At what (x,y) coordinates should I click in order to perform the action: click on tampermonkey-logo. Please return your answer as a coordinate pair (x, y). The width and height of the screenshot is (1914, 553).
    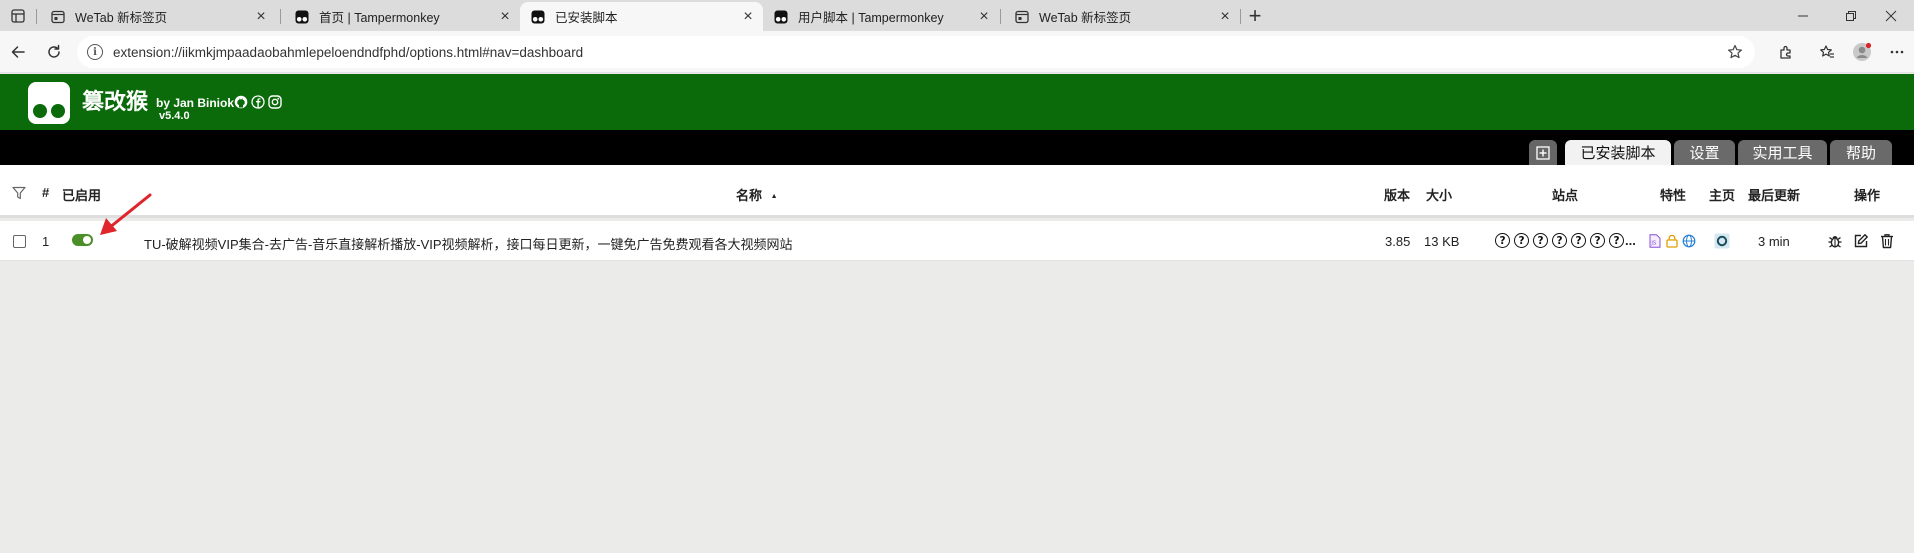
    Looking at the image, I should click on (49, 103).